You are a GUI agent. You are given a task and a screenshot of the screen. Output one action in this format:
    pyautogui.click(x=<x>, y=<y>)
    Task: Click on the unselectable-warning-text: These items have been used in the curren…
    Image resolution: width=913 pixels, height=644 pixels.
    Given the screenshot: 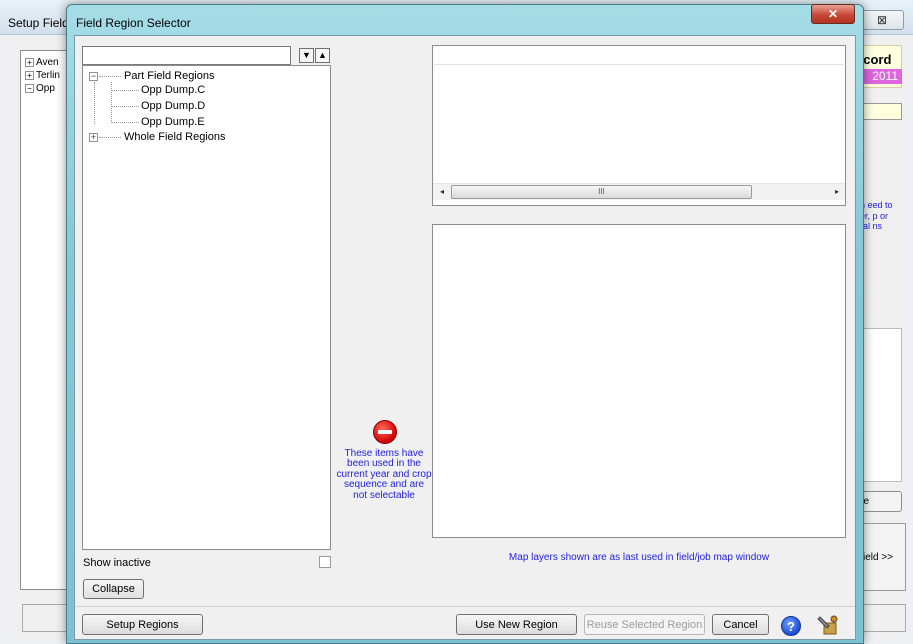 What is the action you would take?
    pyautogui.click(x=384, y=474)
    